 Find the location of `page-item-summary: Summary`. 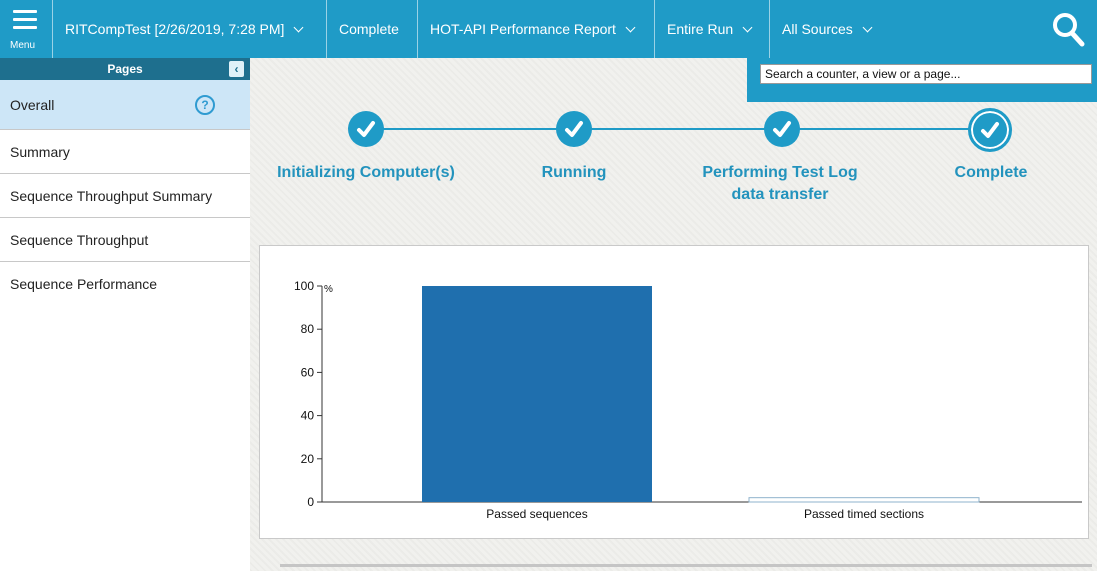

page-item-summary: Summary is located at coordinates (125, 152).